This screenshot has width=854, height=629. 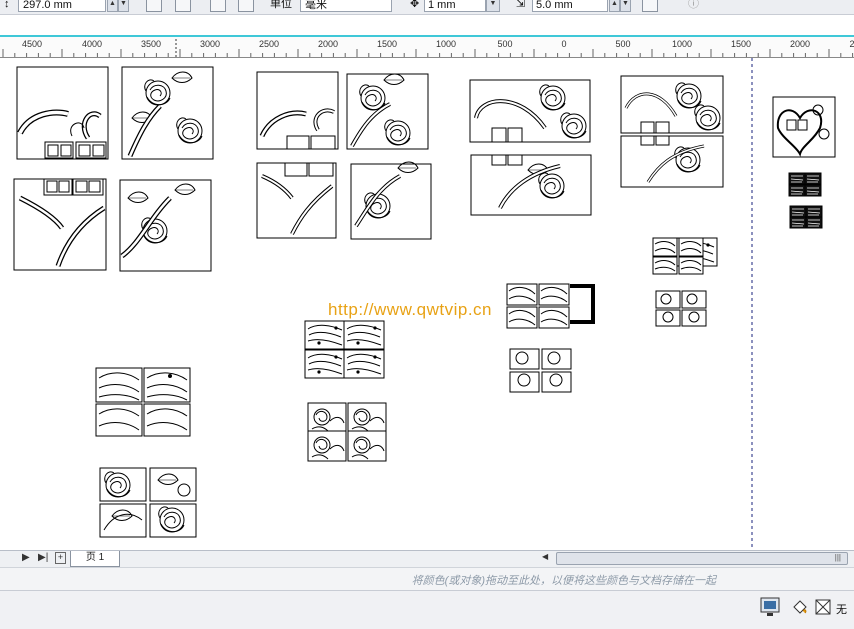 I want to click on page-height-value: 297.0 mm, so click(x=47, y=5).